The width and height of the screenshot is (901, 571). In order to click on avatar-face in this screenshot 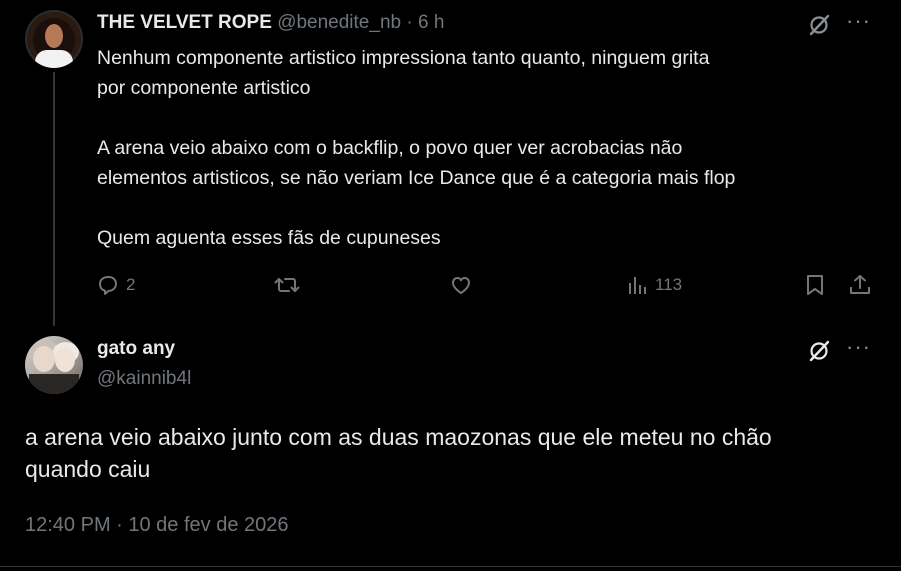, I will do `click(54, 36)`.